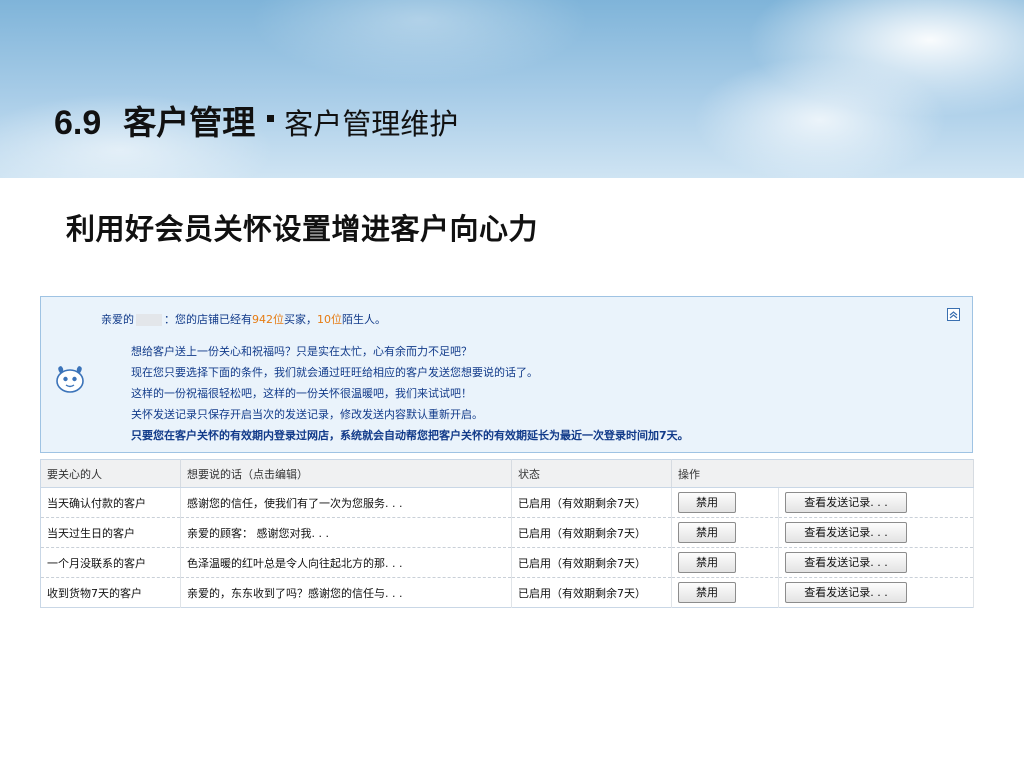 This screenshot has height=768, width=1024. I want to click on message-link: 感谢您的信任，使我们有了一次为您服务. . ., so click(346, 502).